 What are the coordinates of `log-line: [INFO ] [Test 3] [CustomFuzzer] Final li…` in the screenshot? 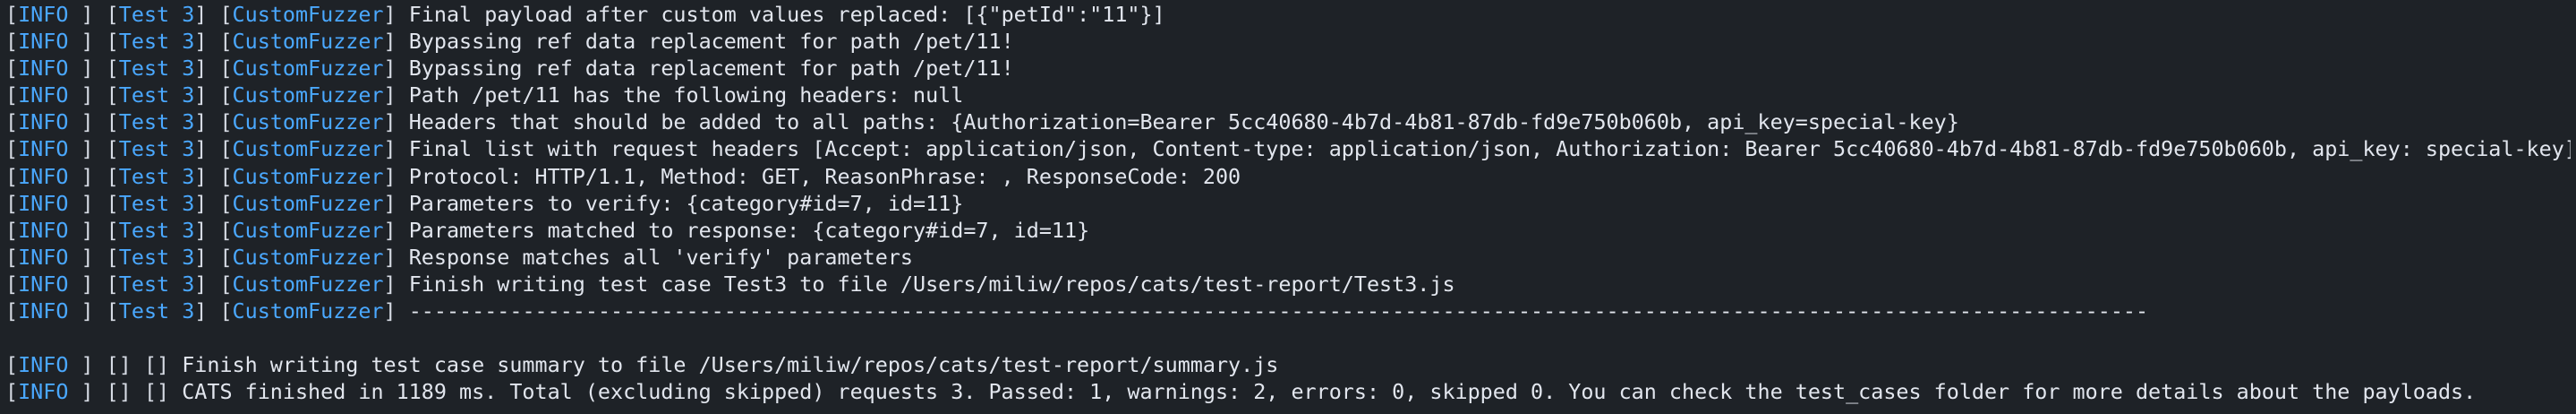 It's located at (1288, 148).